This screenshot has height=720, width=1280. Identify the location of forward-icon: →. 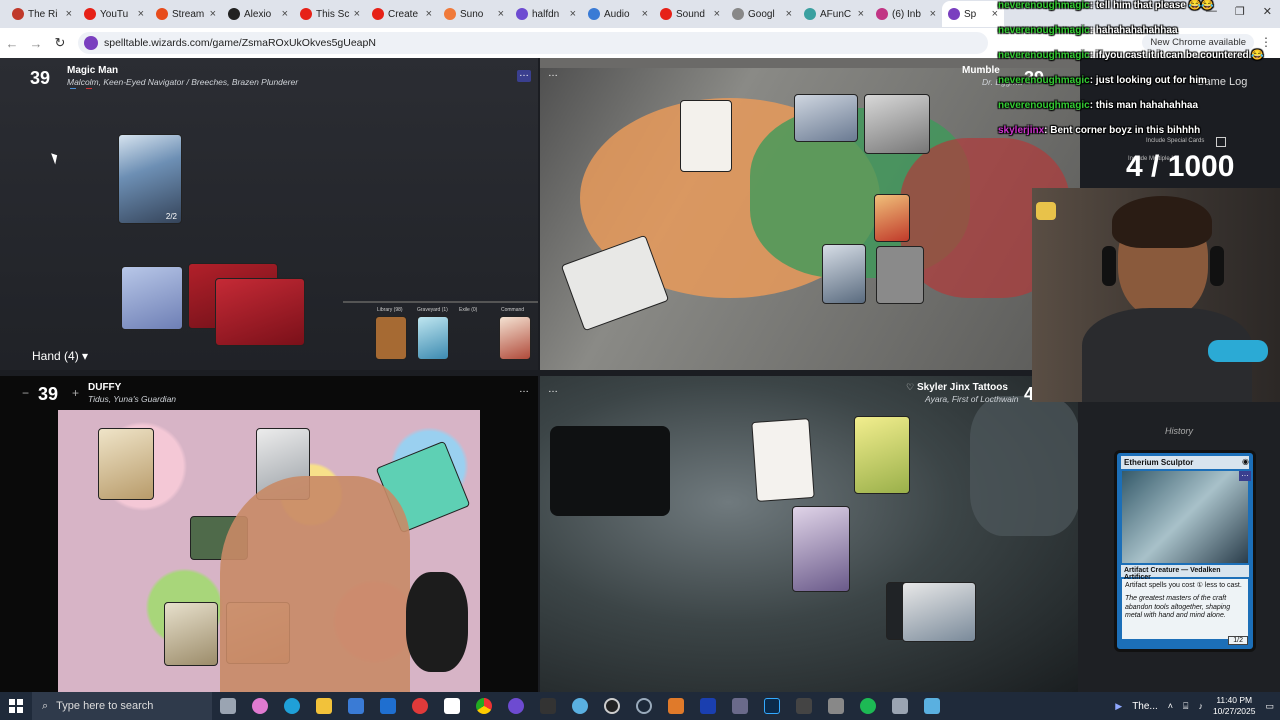
(36, 43).